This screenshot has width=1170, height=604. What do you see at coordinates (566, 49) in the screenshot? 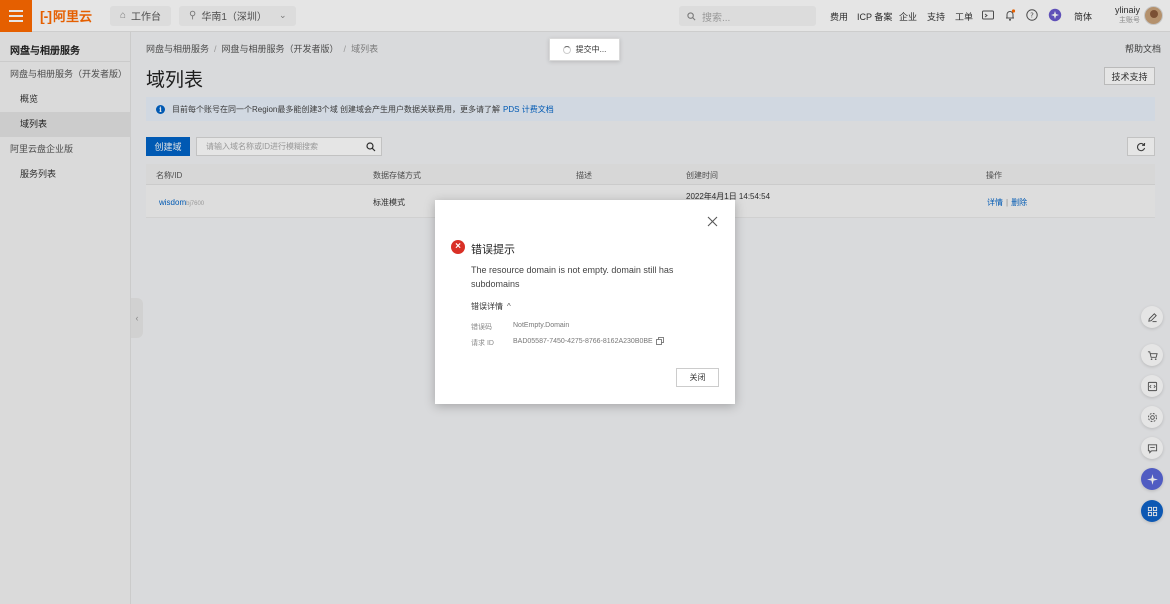
I see `loading-spinner-icon` at bounding box center [566, 49].